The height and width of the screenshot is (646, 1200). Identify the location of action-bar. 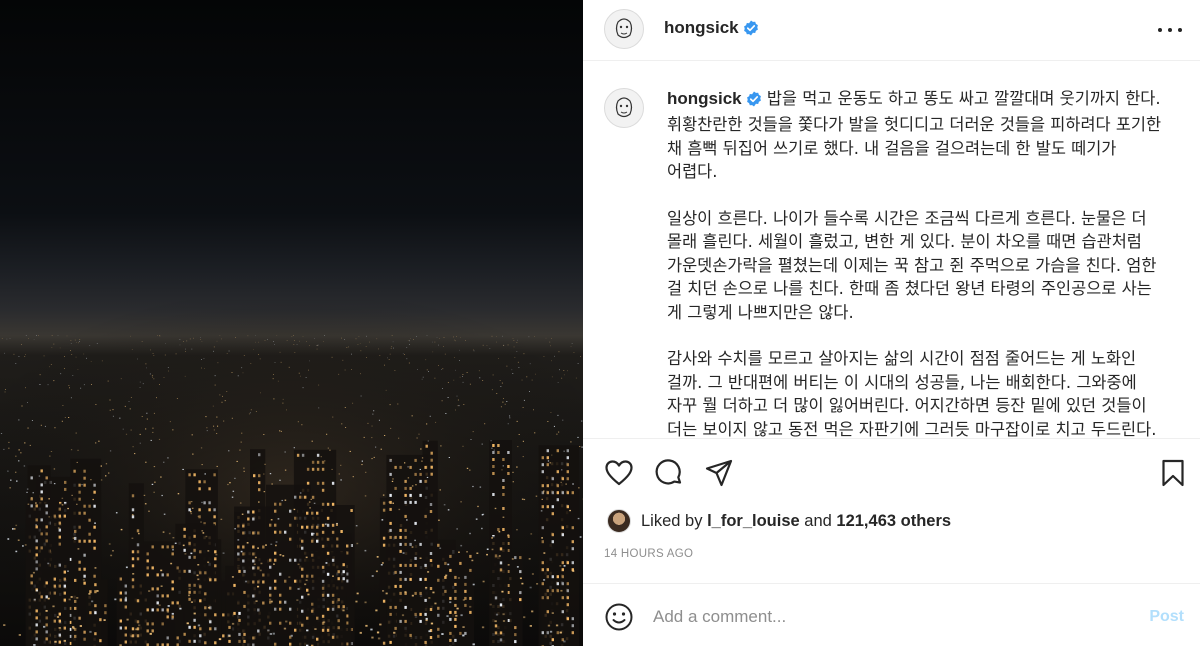
(891, 473).